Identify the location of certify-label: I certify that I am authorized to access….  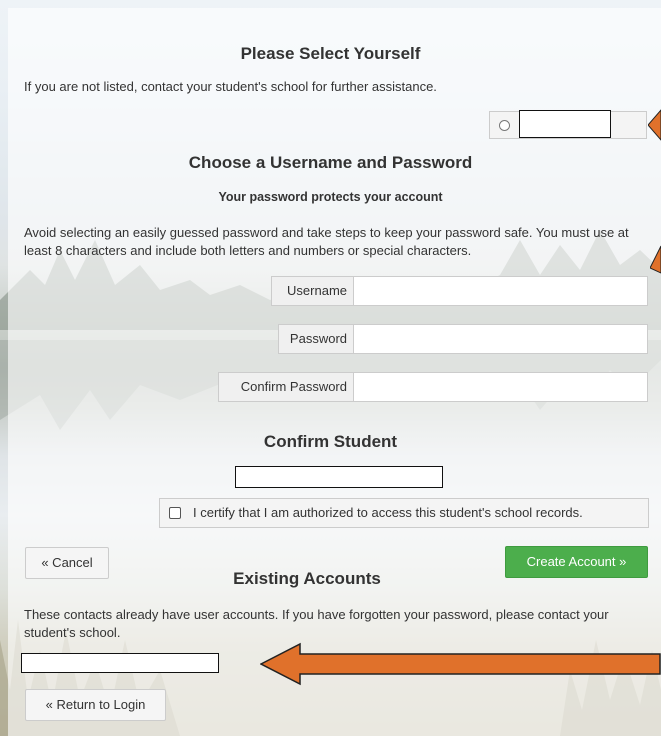
(388, 512).